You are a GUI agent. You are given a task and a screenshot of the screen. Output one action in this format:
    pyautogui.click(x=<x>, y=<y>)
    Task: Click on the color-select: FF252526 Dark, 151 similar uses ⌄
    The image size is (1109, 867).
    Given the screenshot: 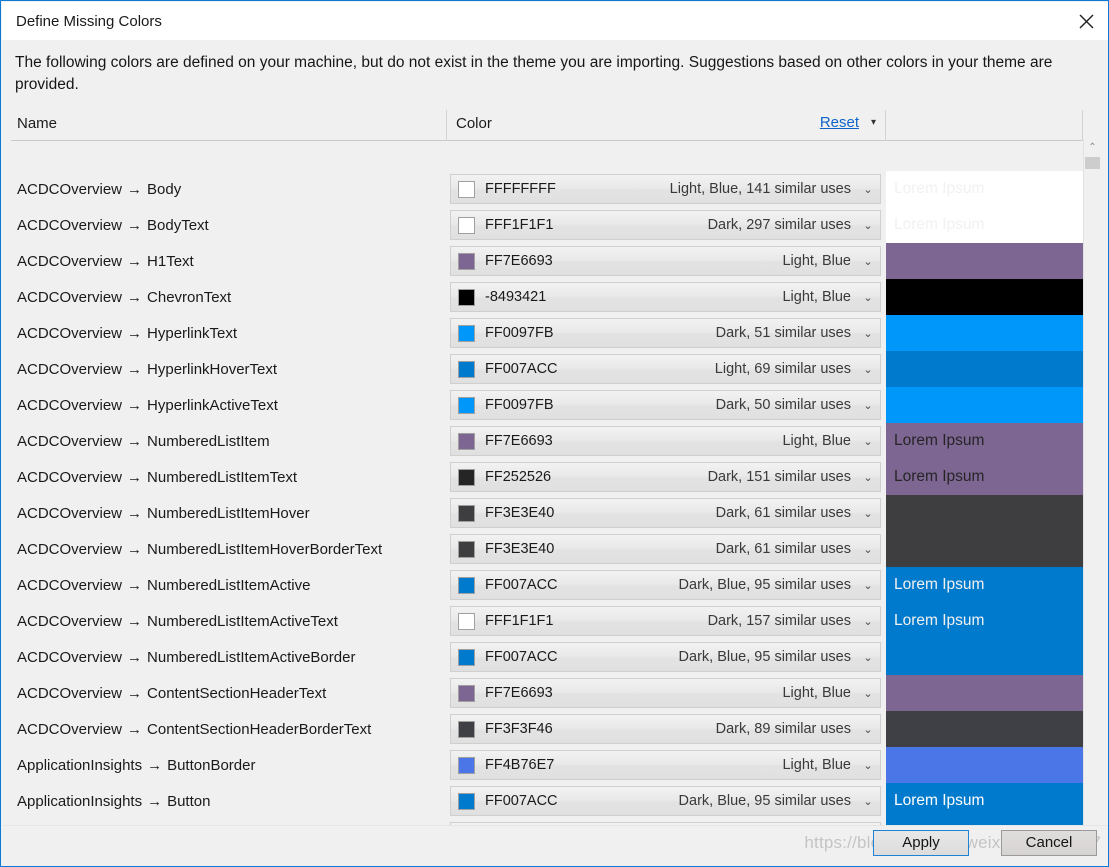 What is the action you would take?
    pyautogui.click(x=665, y=477)
    